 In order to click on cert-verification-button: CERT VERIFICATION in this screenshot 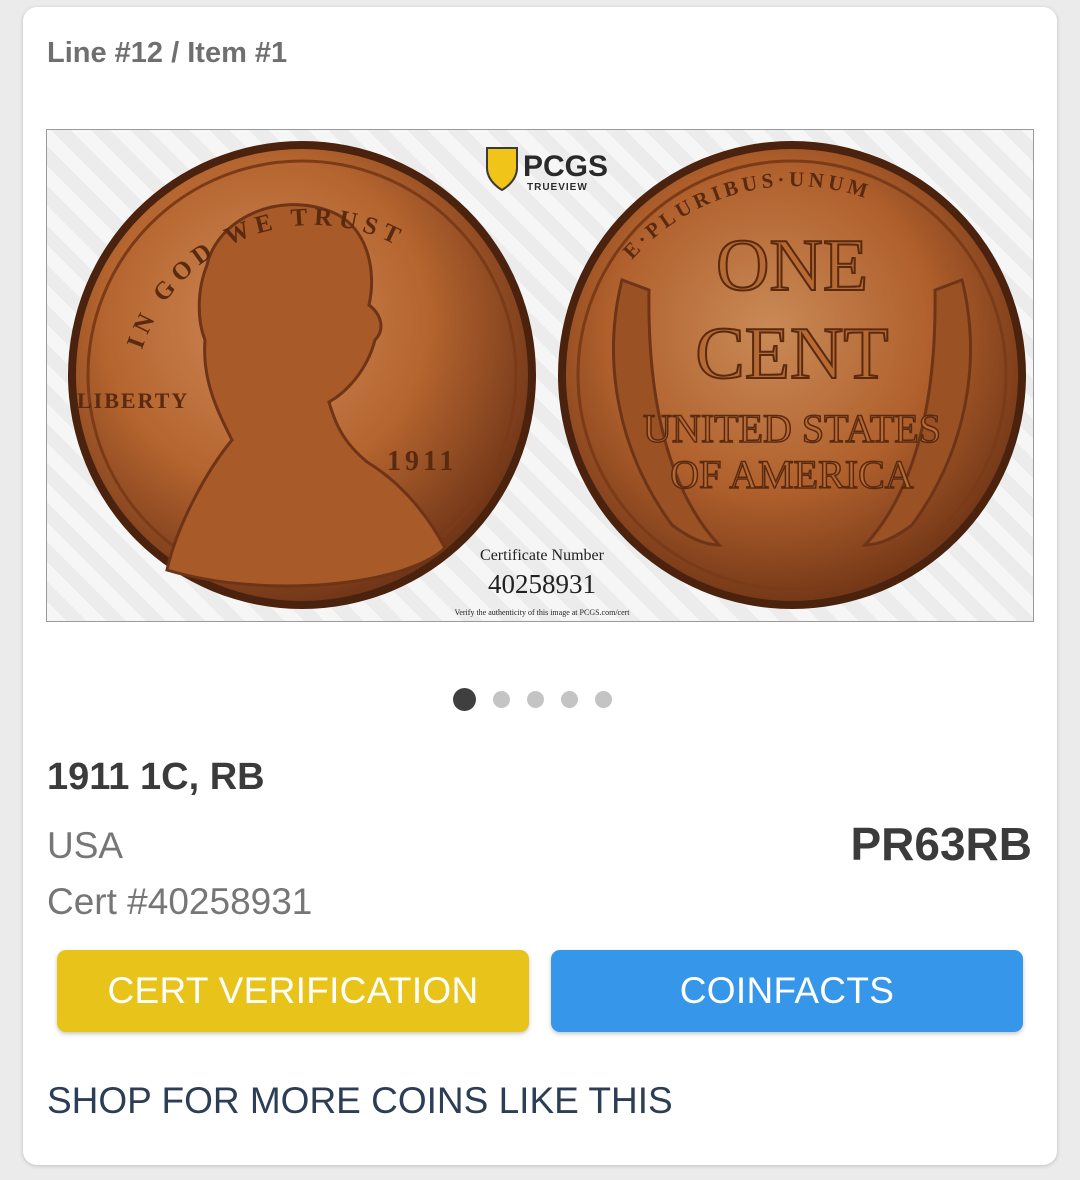, I will do `click(293, 991)`.